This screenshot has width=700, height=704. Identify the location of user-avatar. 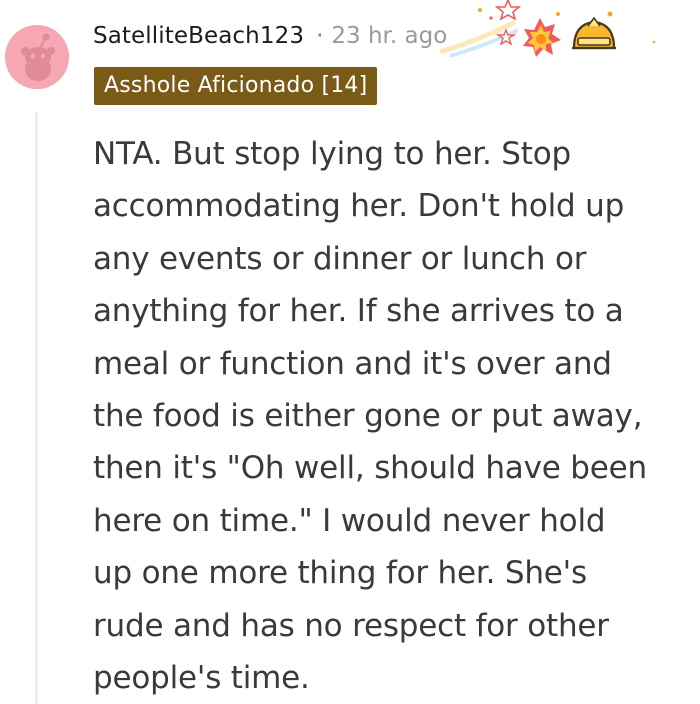
(37, 57).